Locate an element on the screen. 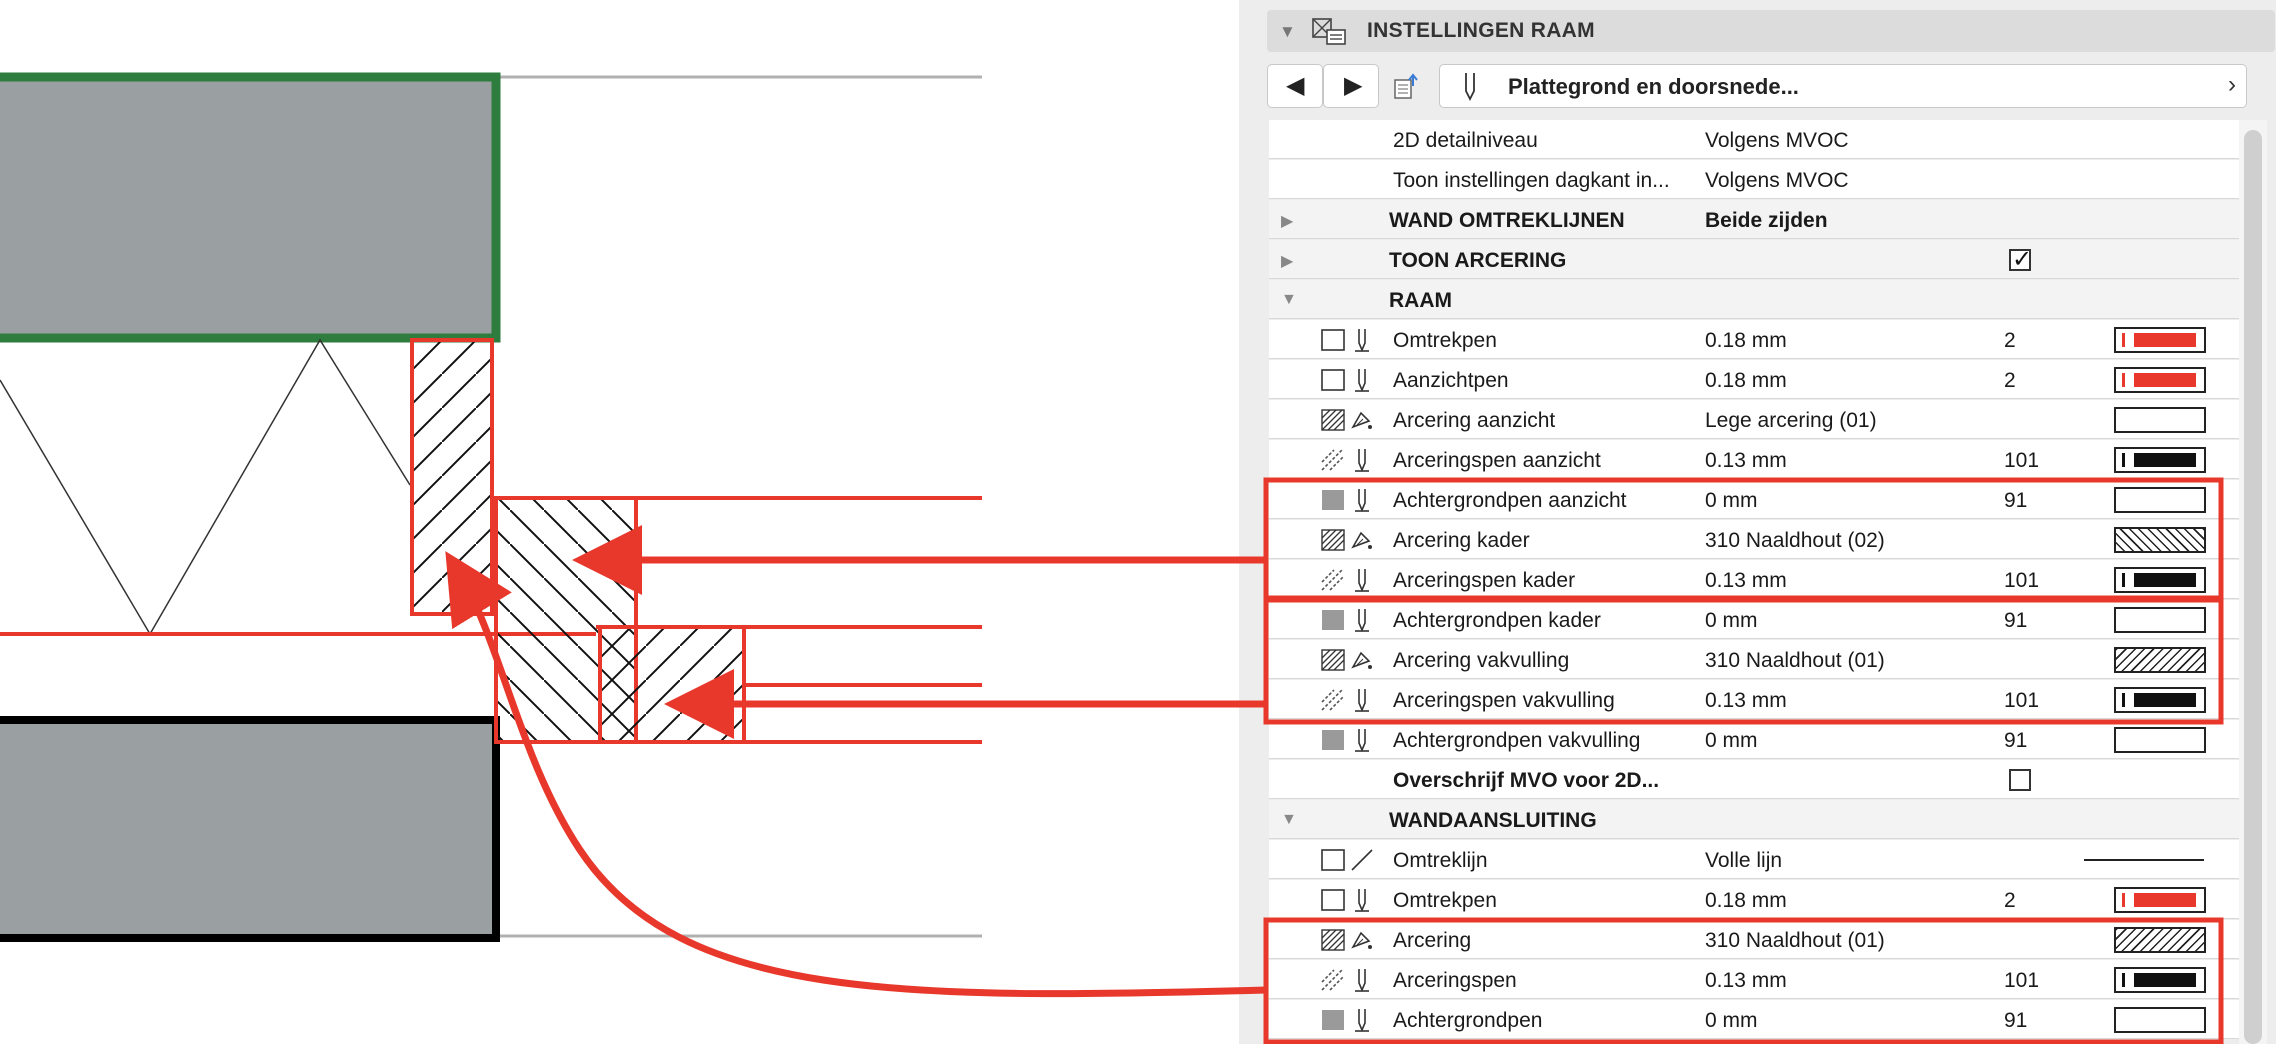  setting-name: Aanzichtpen is located at coordinates (1451, 380).